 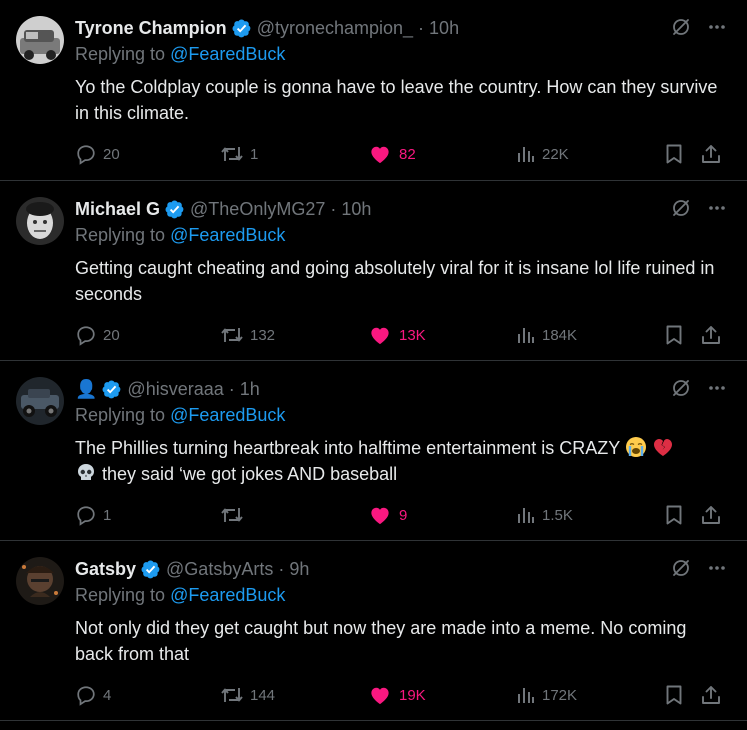 I want to click on reply-button: 1, so click(x=93, y=515).